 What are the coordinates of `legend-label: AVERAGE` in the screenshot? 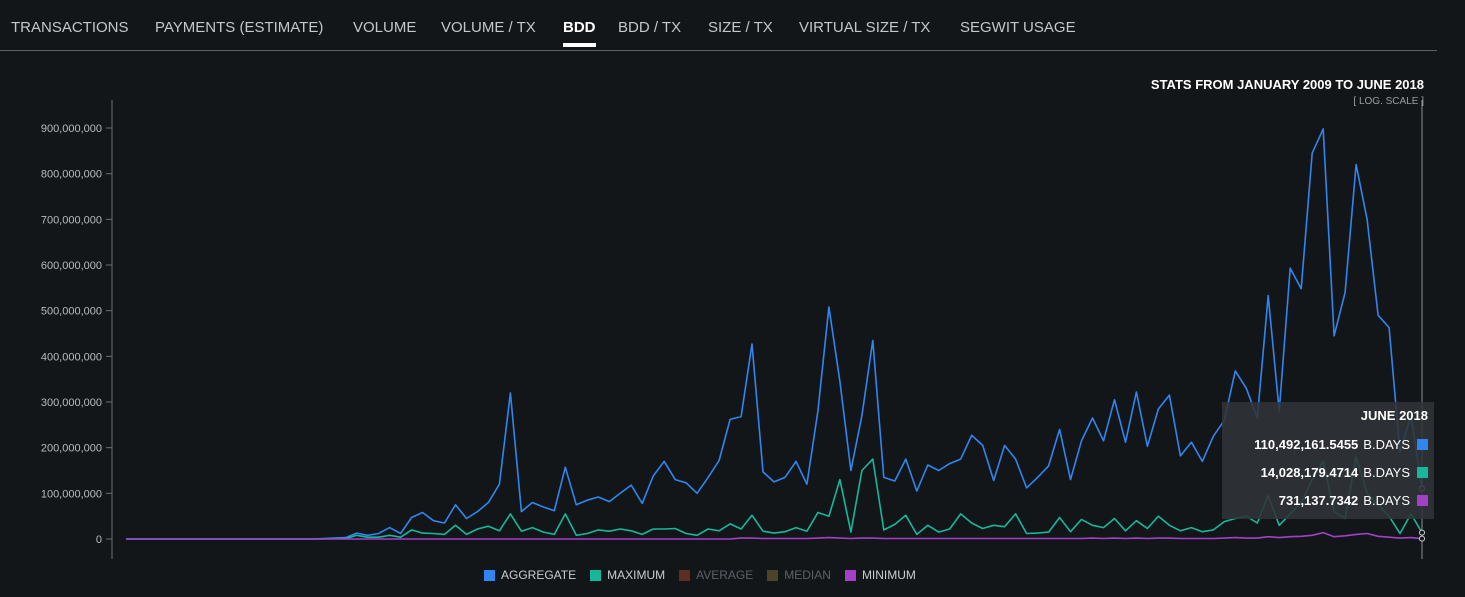 It's located at (725, 575).